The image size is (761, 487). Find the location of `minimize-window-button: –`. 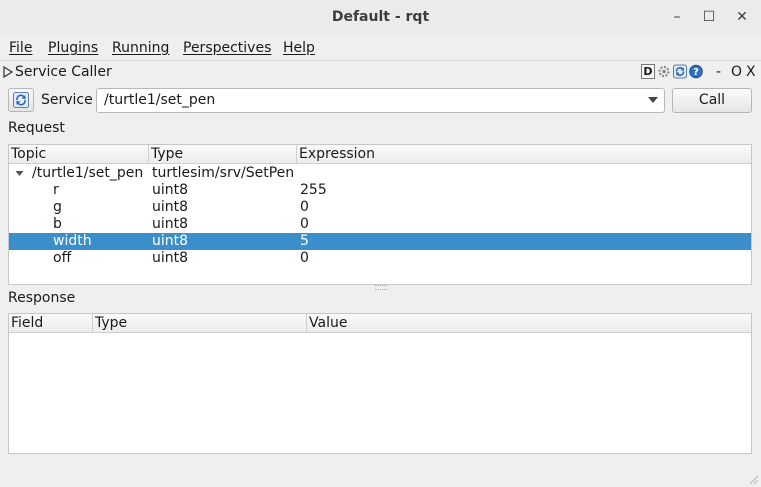

minimize-window-button: – is located at coordinates (677, 17).